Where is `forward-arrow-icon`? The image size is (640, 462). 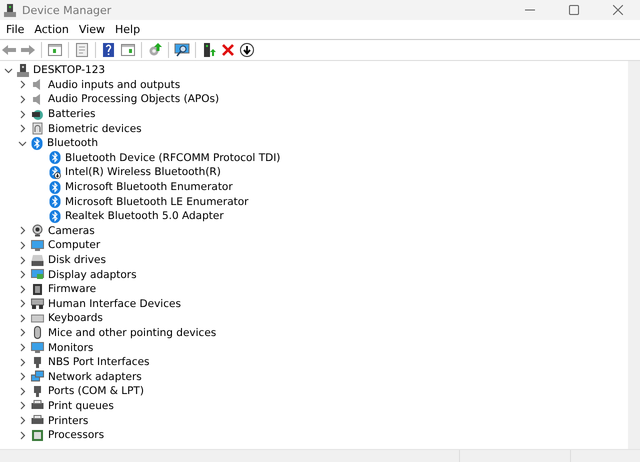
forward-arrow-icon is located at coordinates (28, 50).